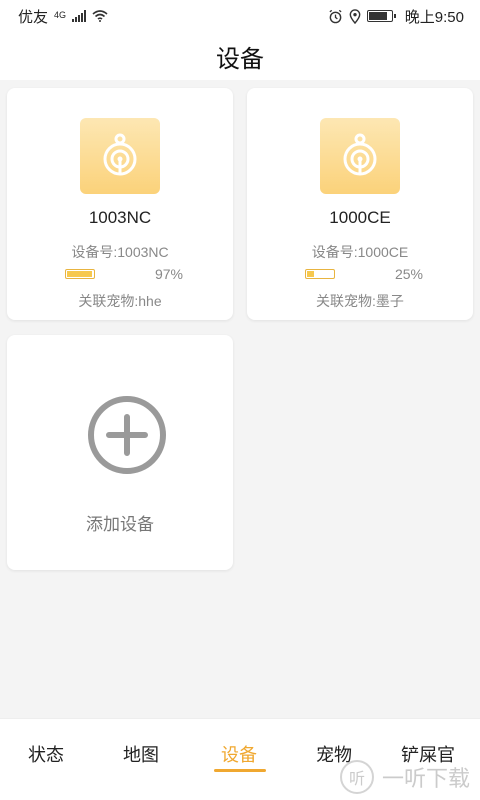  What do you see at coordinates (408, 274) in the screenshot?
I see `battery-percent: 25%` at bounding box center [408, 274].